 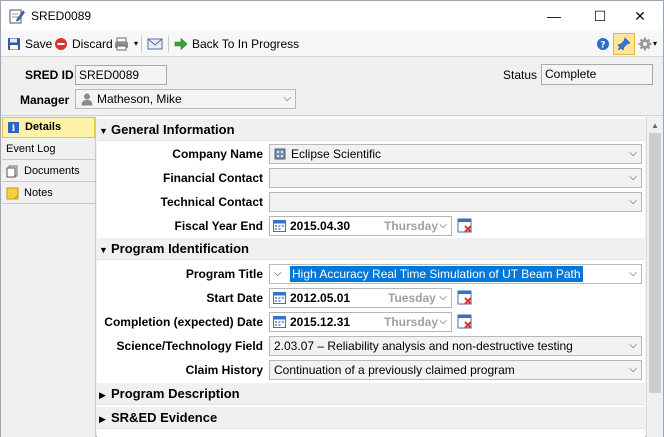 What do you see at coordinates (175, 393) in the screenshot?
I see `section-title: Program Description` at bounding box center [175, 393].